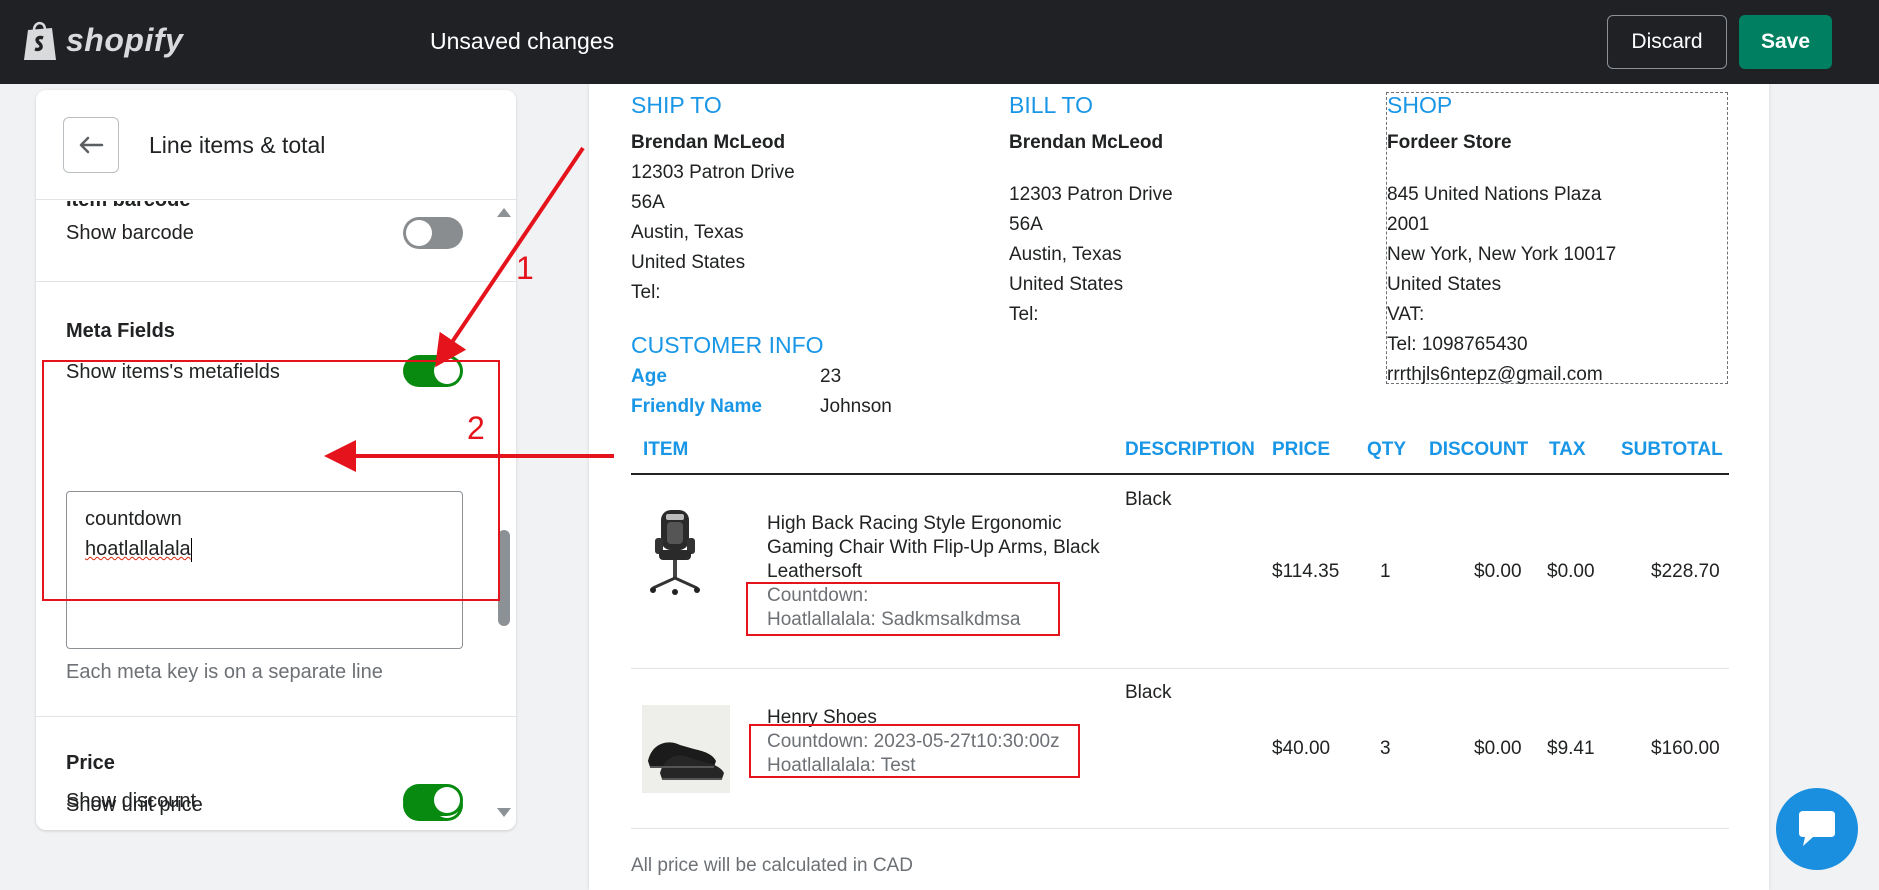 This screenshot has height=890, width=1879. Describe the element at coordinates (90, 763) in the screenshot. I see `price-heading: Price` at that location.